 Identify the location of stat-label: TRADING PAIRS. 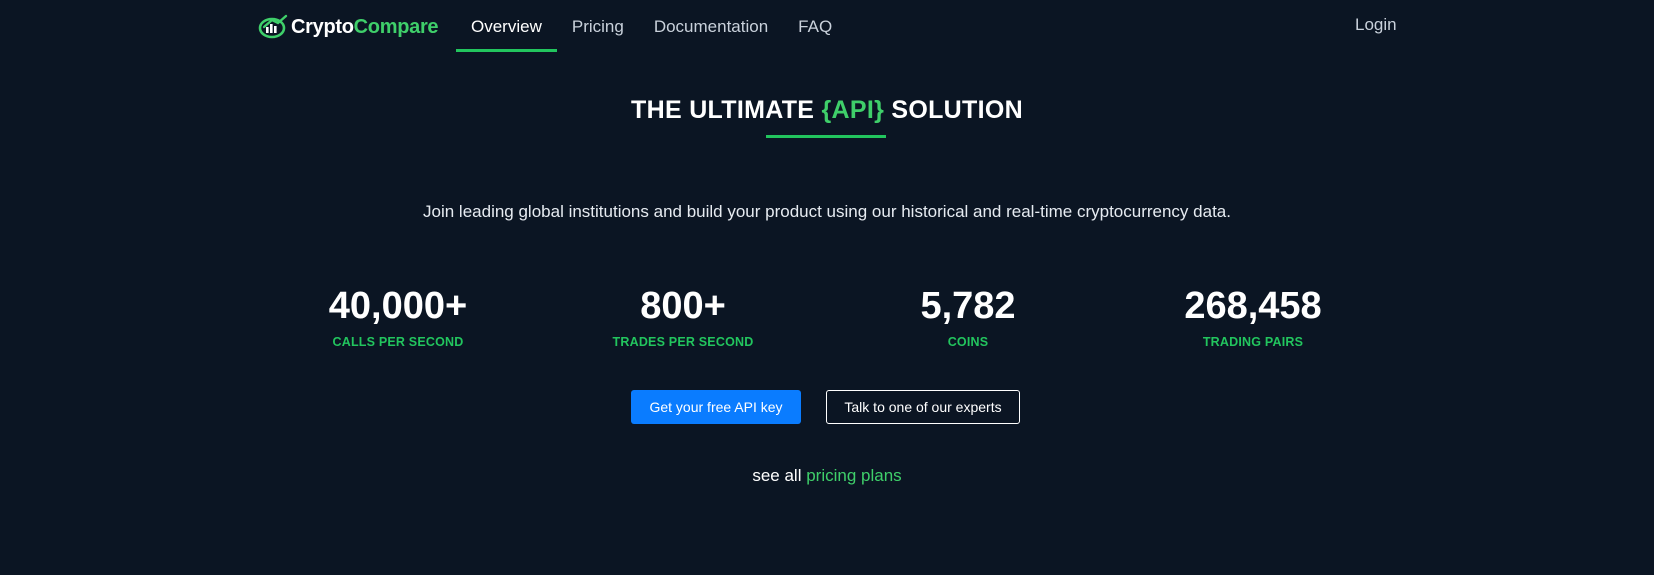
(1253, 342).